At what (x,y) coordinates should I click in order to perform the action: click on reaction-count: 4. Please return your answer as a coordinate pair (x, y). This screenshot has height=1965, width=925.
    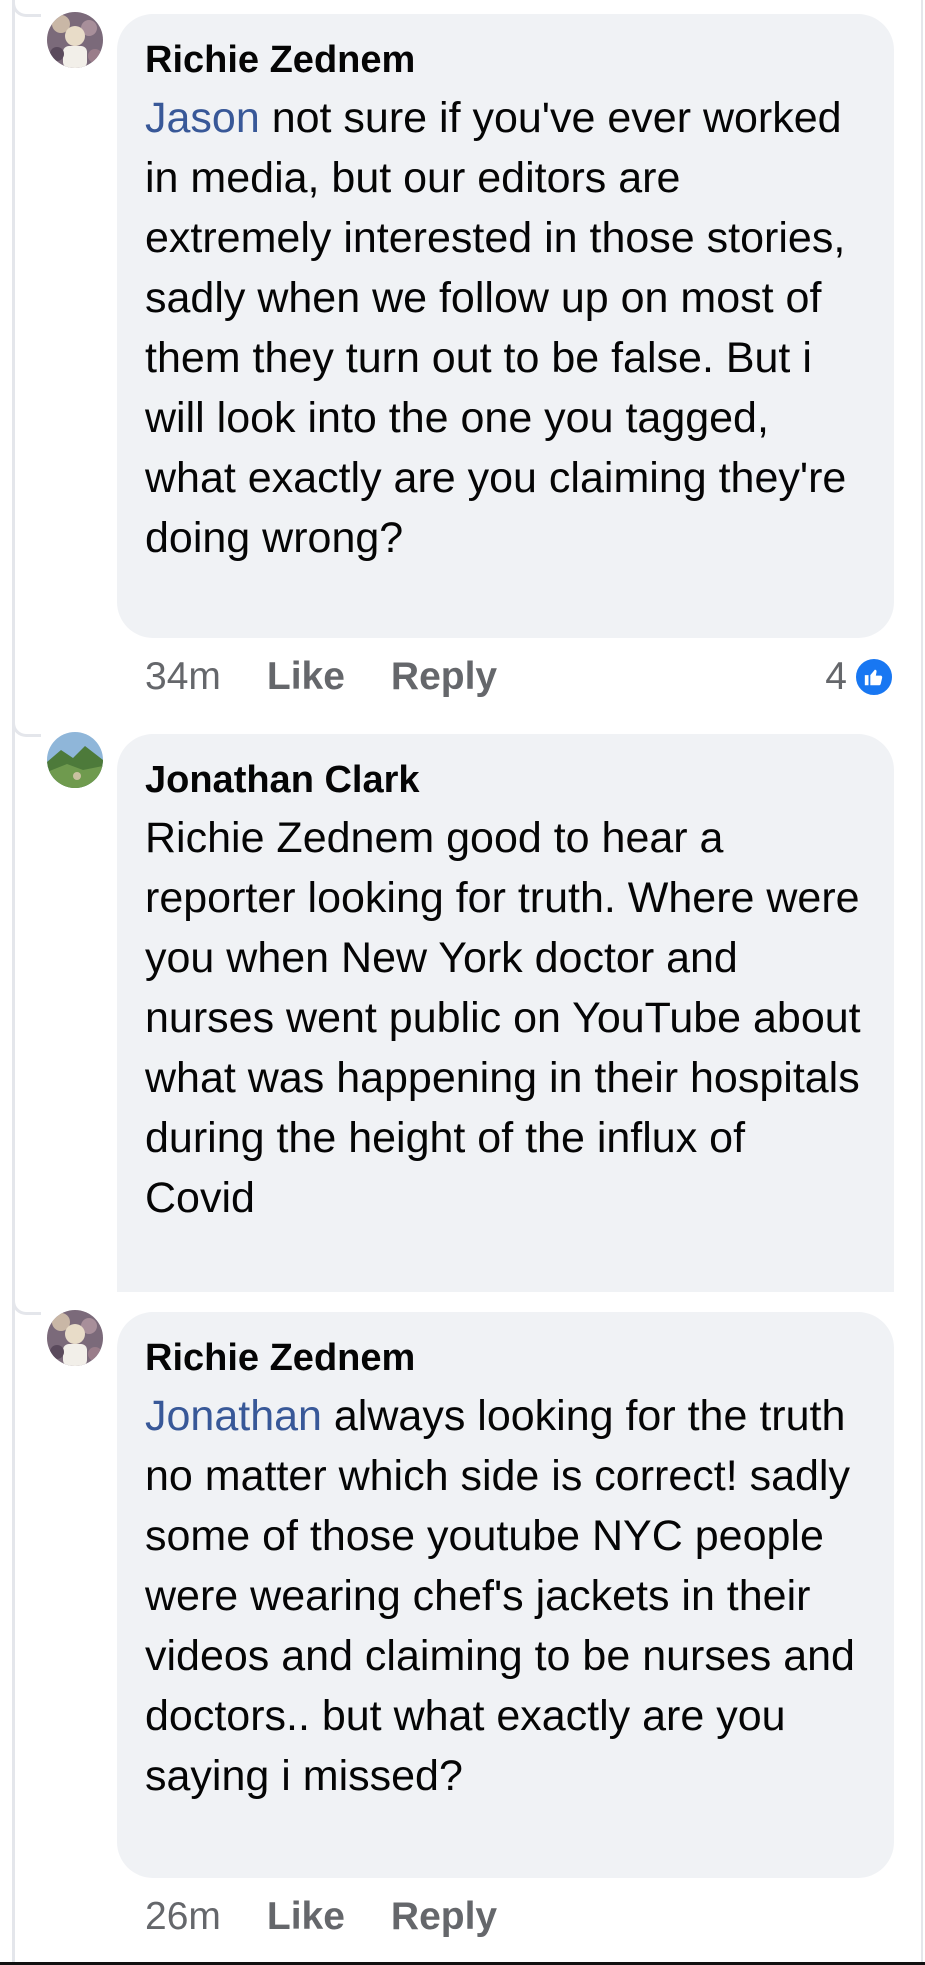
    Looking at the image, I should click on (836, 676).